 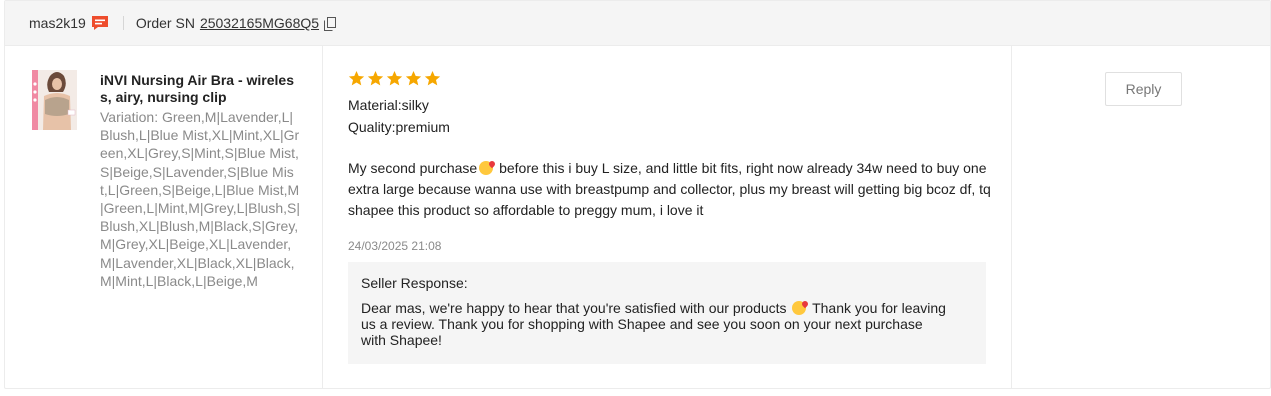 I want to click on rating-stars, so click(x=394, y=78).